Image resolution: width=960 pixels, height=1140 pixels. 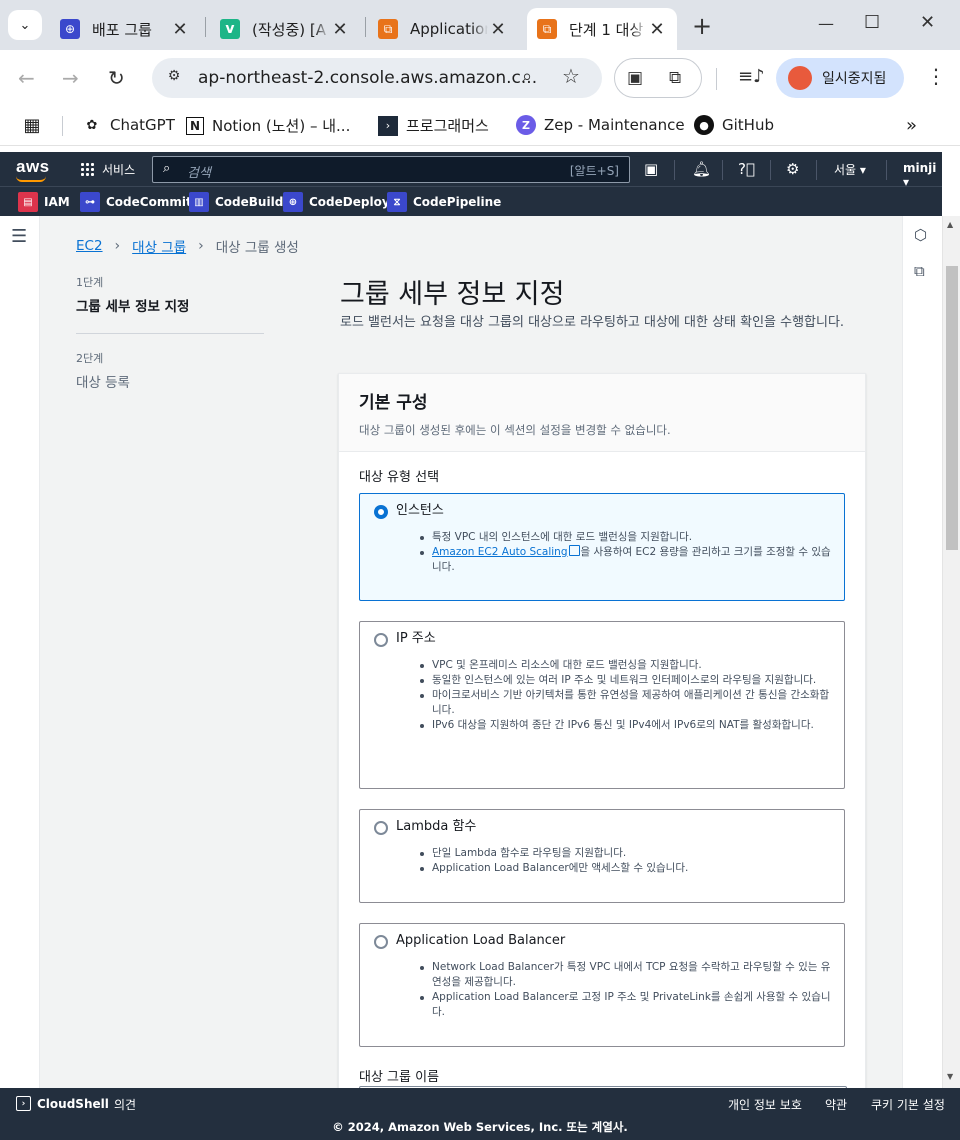 I want to click on zoom-icon: ⌕, so click(x=527, y=76).